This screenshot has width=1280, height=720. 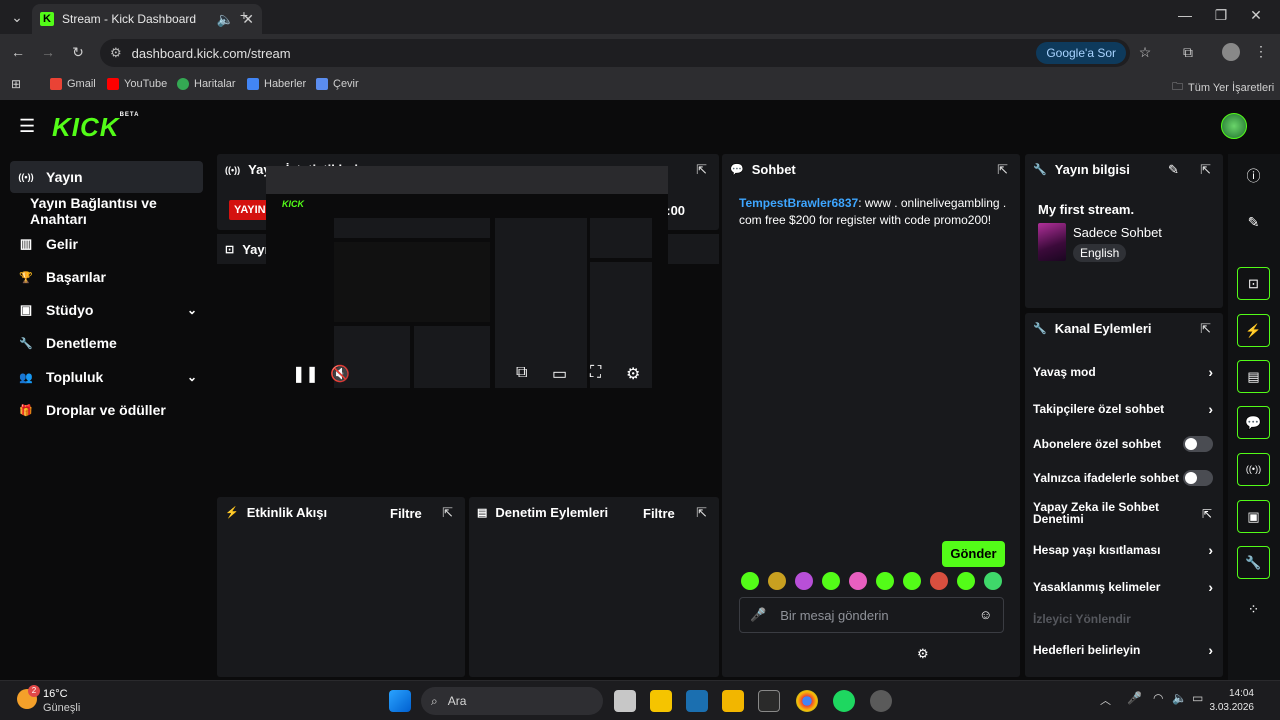 What do you see at coordinates (1197, 698) in the screenshot?
I see `battery-icon: ▭` at bounding box center [1197, 698].